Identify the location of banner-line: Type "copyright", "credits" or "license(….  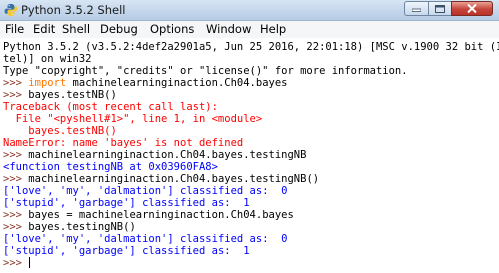
(205, 71).